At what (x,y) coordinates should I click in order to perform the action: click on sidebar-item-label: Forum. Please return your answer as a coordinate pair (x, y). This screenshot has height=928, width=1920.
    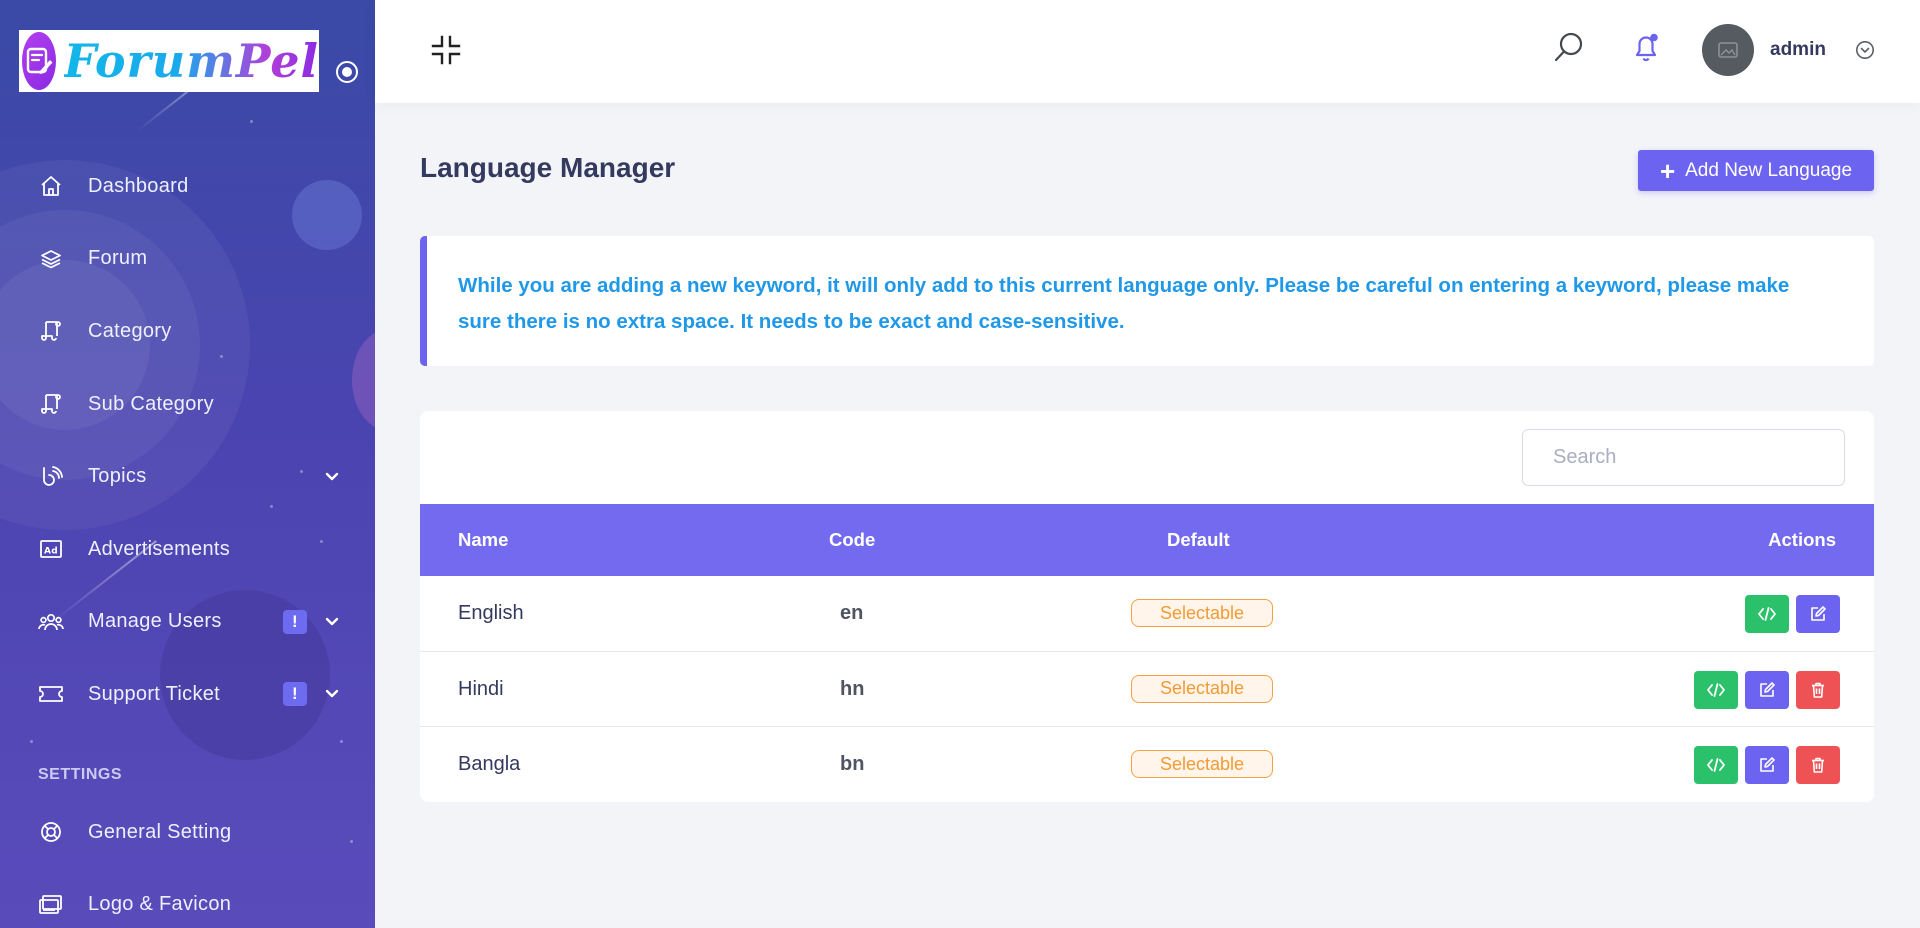
    Looking at the image, I should click on (118, 258).